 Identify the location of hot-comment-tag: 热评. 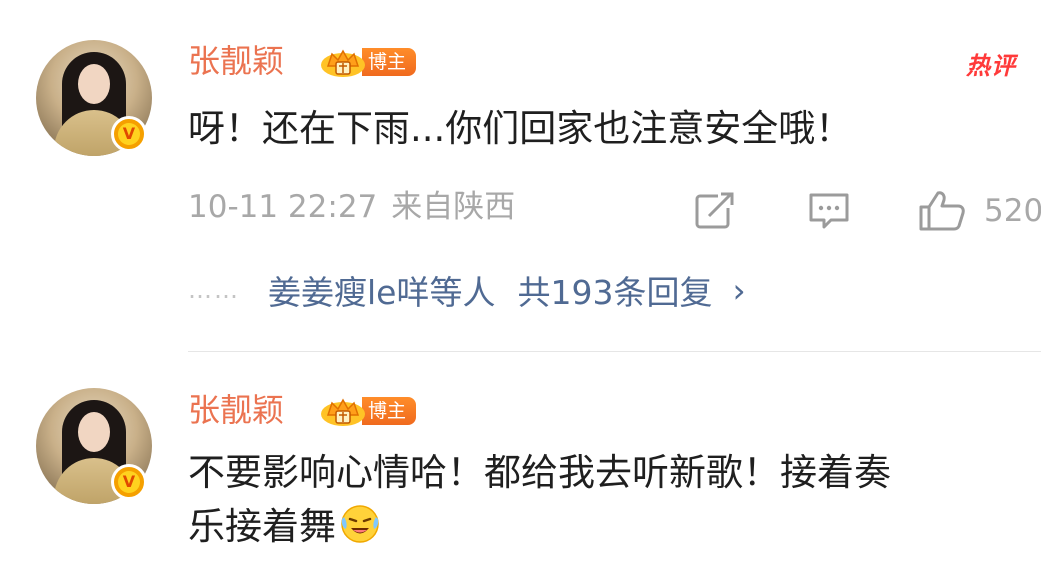
(991, 66).